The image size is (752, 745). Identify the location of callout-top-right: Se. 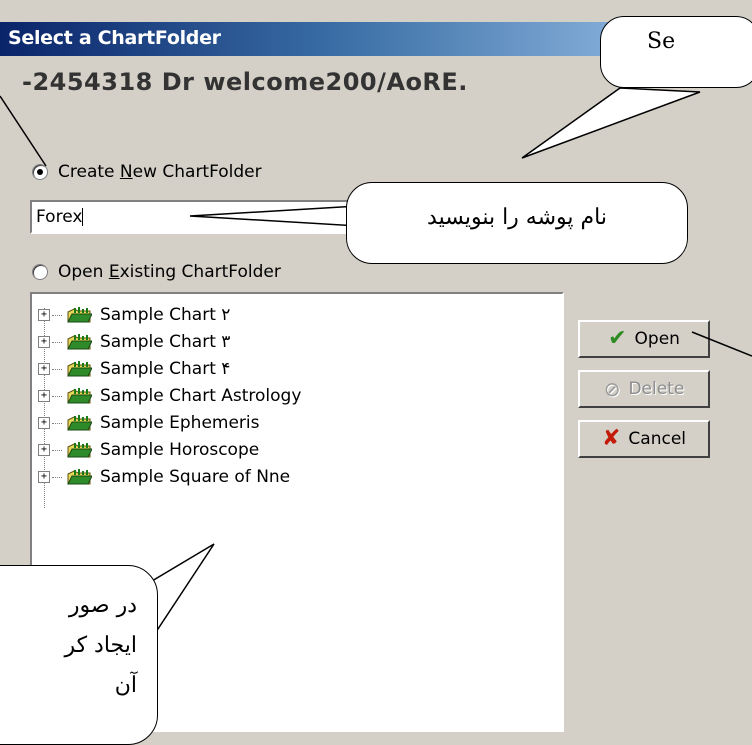
(676, 52).